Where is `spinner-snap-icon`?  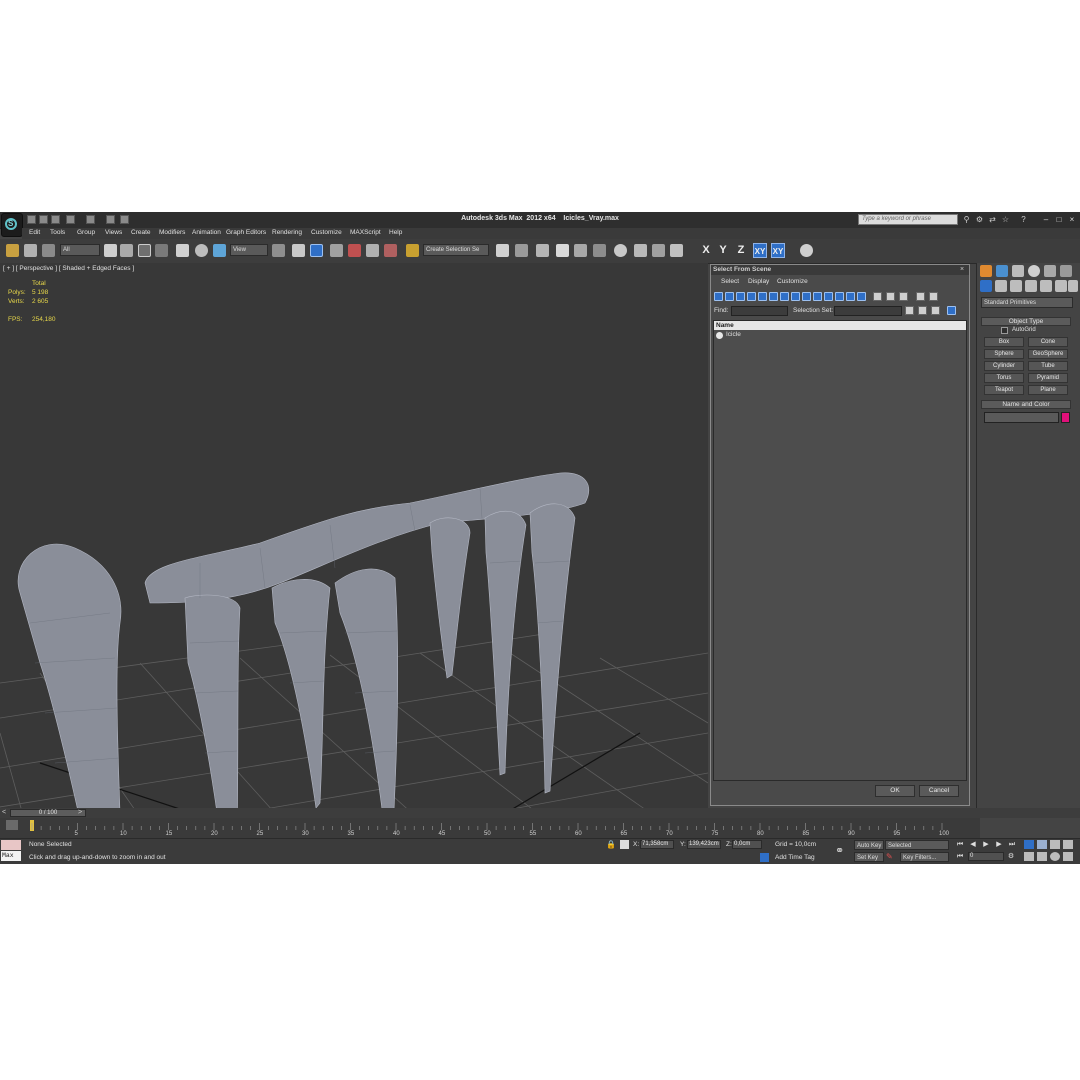 spinner-snap-icon is located at coordinates (390, 250).